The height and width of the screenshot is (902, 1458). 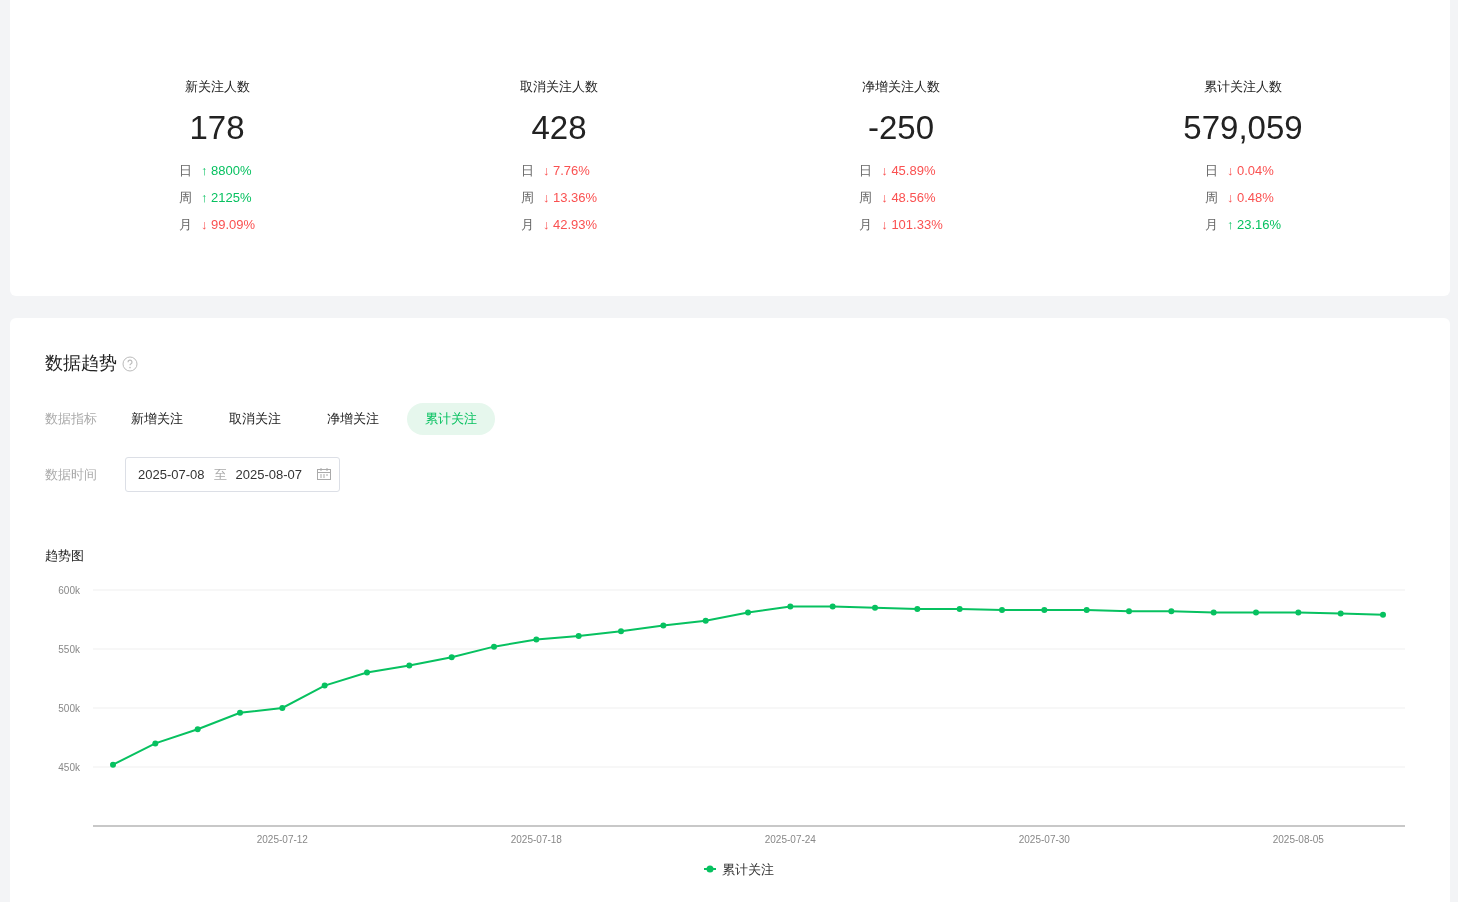 What do you see at coordinates (81, 363) in the screenshot?
I see `section-title: 数据趋势` at bounding box center [81, 363].